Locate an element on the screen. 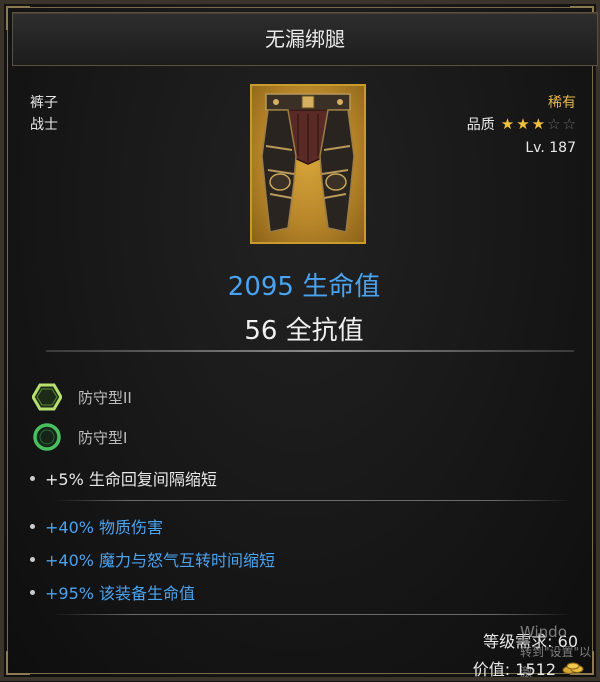 The width and height of the screenshot is (600, 682). hp-stat: 2095 生命值 is located at coordinates (304, 287).